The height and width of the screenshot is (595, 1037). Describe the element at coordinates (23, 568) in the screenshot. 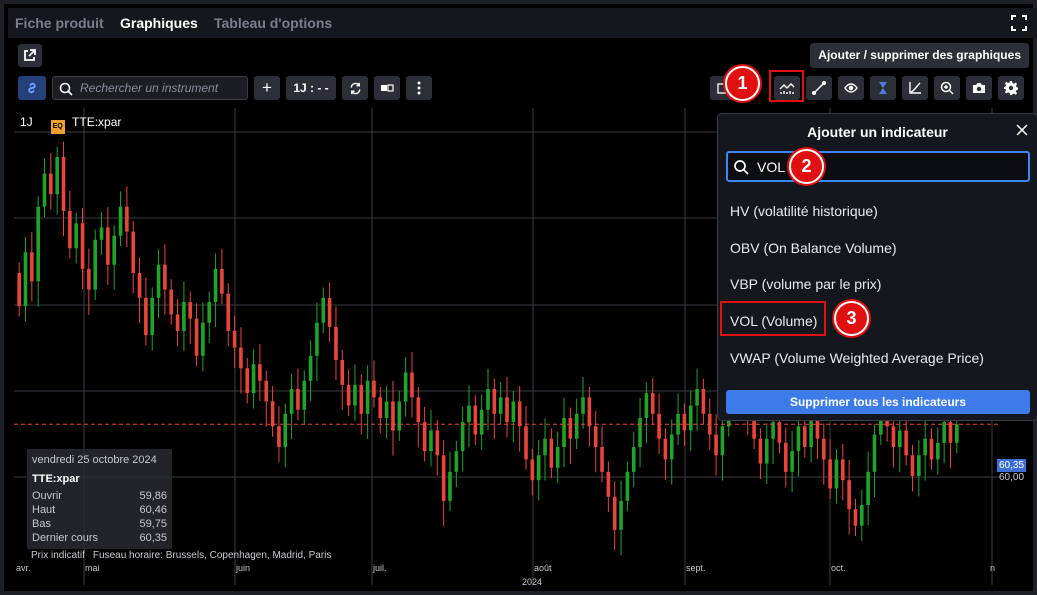

I see `x-tick-label: avr.` at that location.